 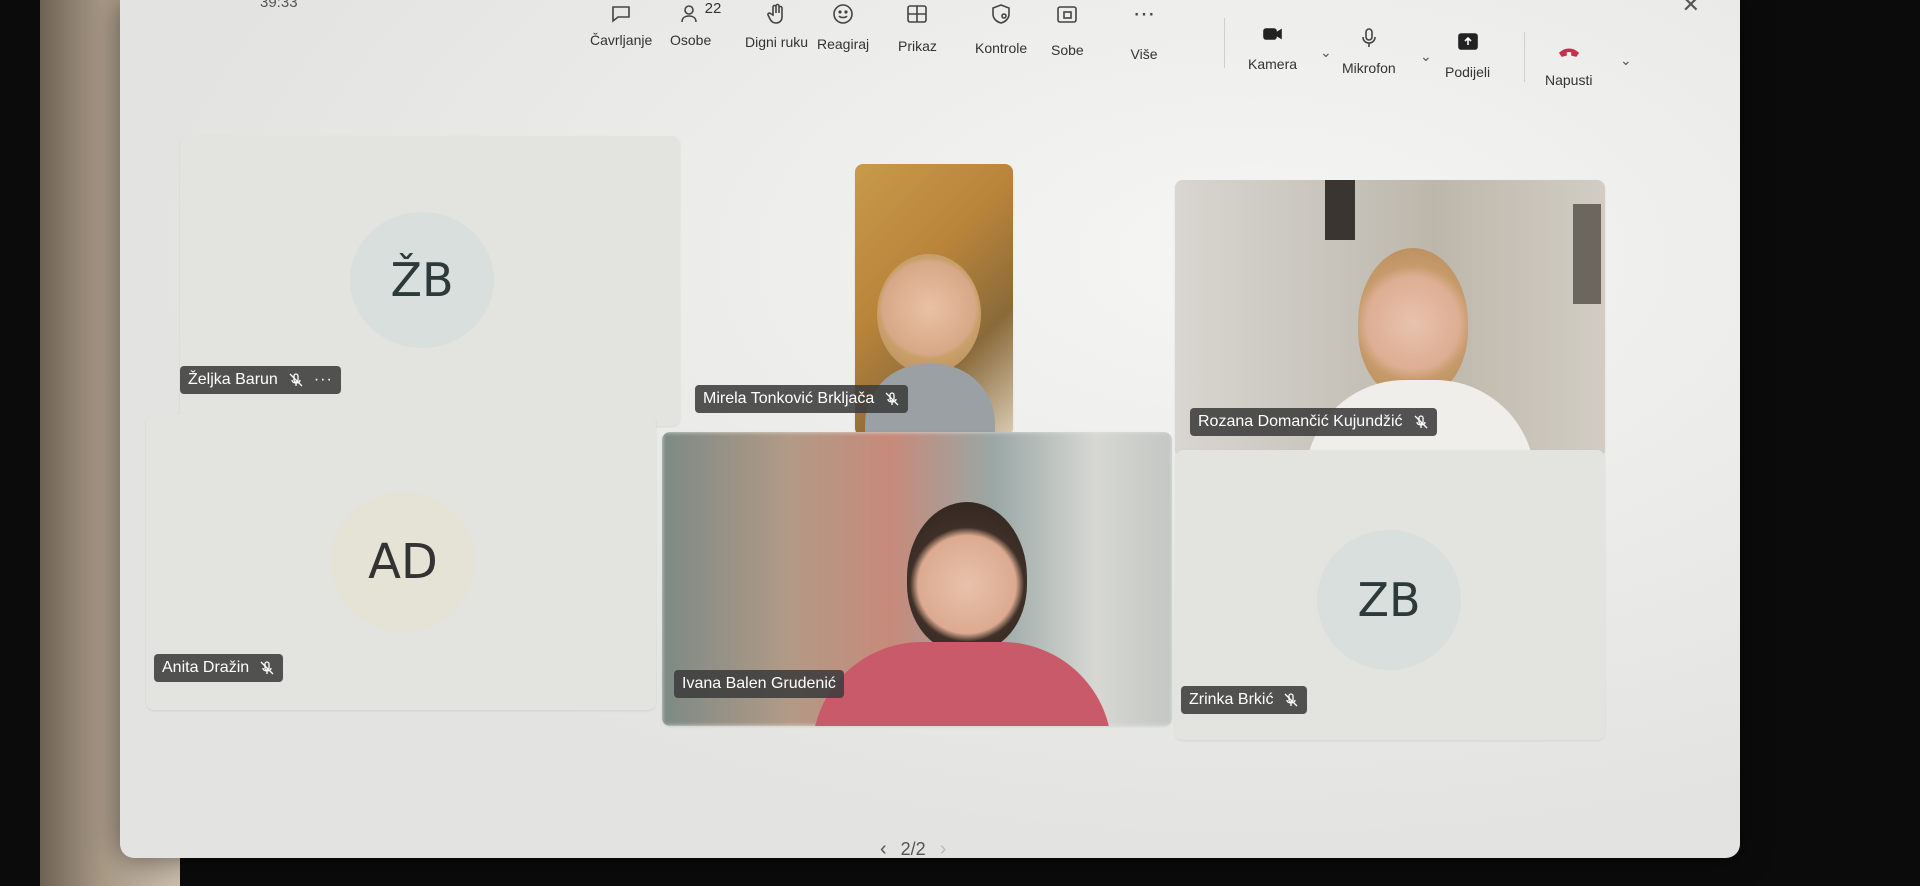 I want to click on microphone-button: Mikrofon, so click(x=1369, y=50).